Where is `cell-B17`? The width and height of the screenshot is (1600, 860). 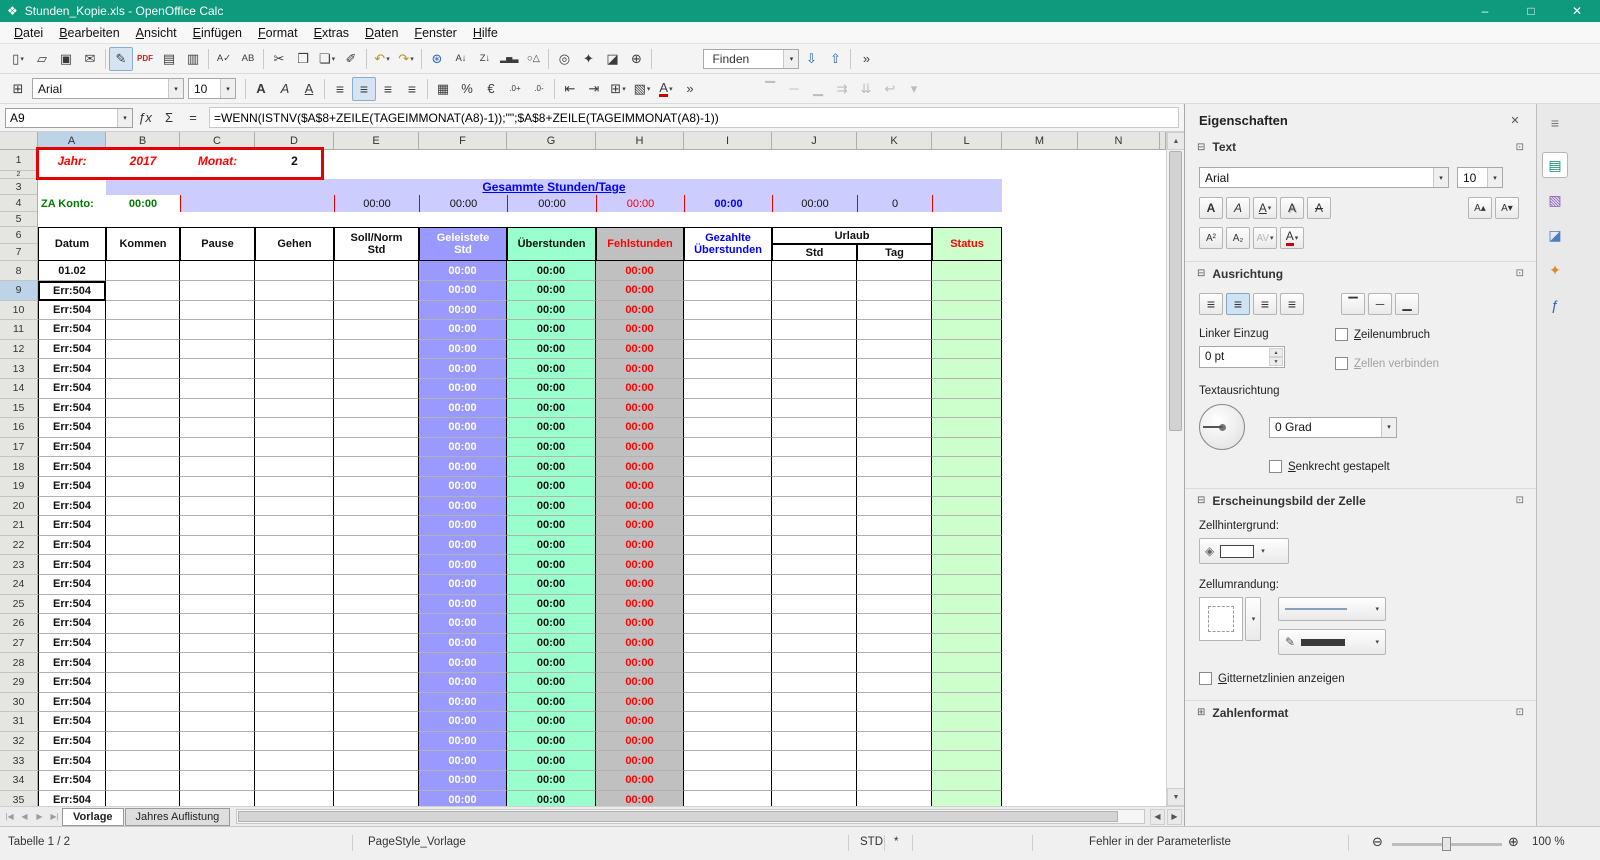 cell-B17 is located at coordinates (143, 447).